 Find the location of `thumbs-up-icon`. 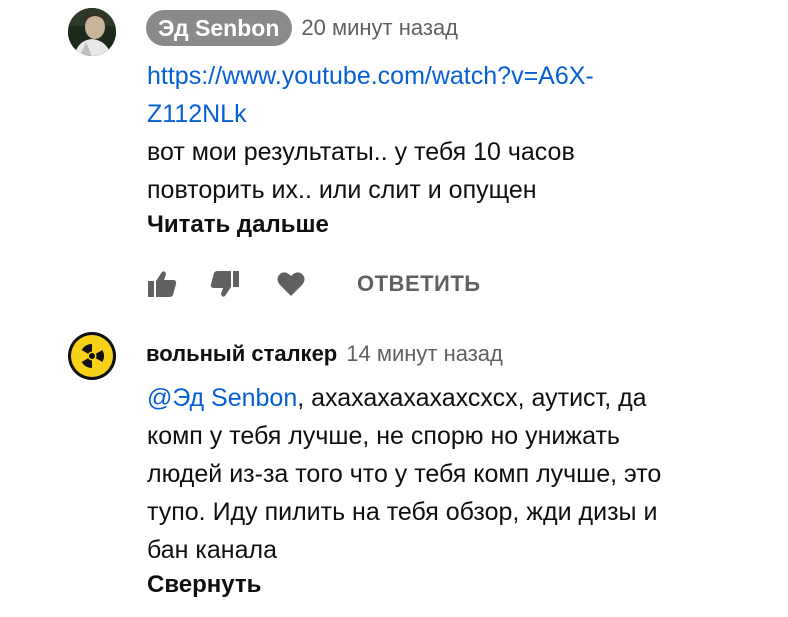

thumbs-up-icon is located at coordinates (162, 284).